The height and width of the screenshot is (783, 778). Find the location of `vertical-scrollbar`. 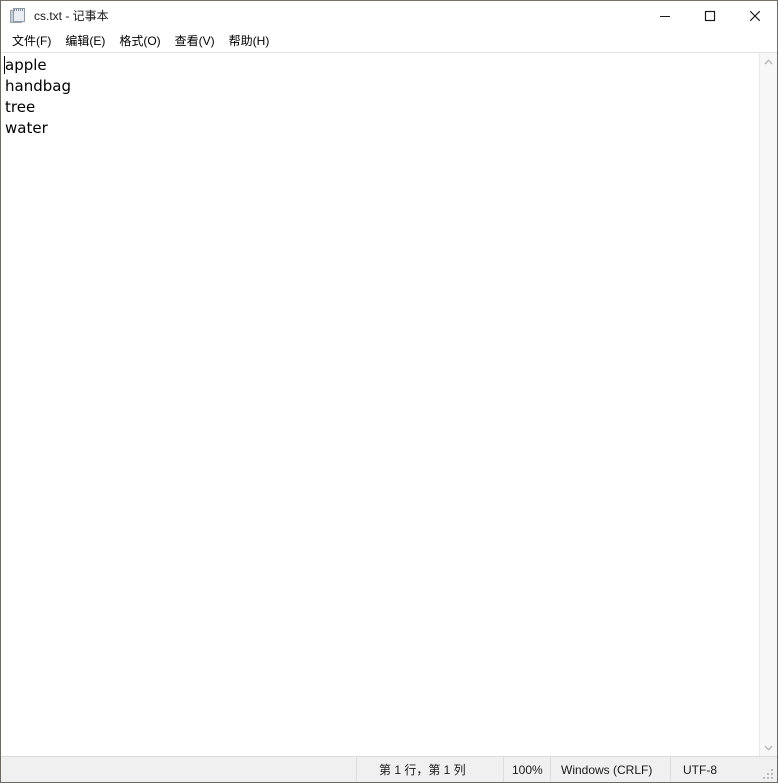

vertical-scrollbar is located at coordinates (768, 404).